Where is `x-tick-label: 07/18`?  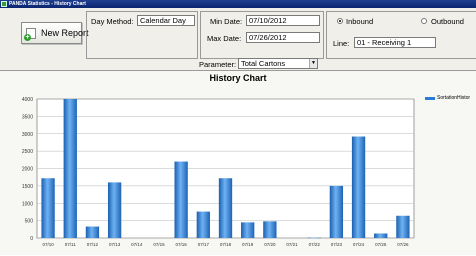
x-tick-label: 07/18 is located at coordinates (226, 244).